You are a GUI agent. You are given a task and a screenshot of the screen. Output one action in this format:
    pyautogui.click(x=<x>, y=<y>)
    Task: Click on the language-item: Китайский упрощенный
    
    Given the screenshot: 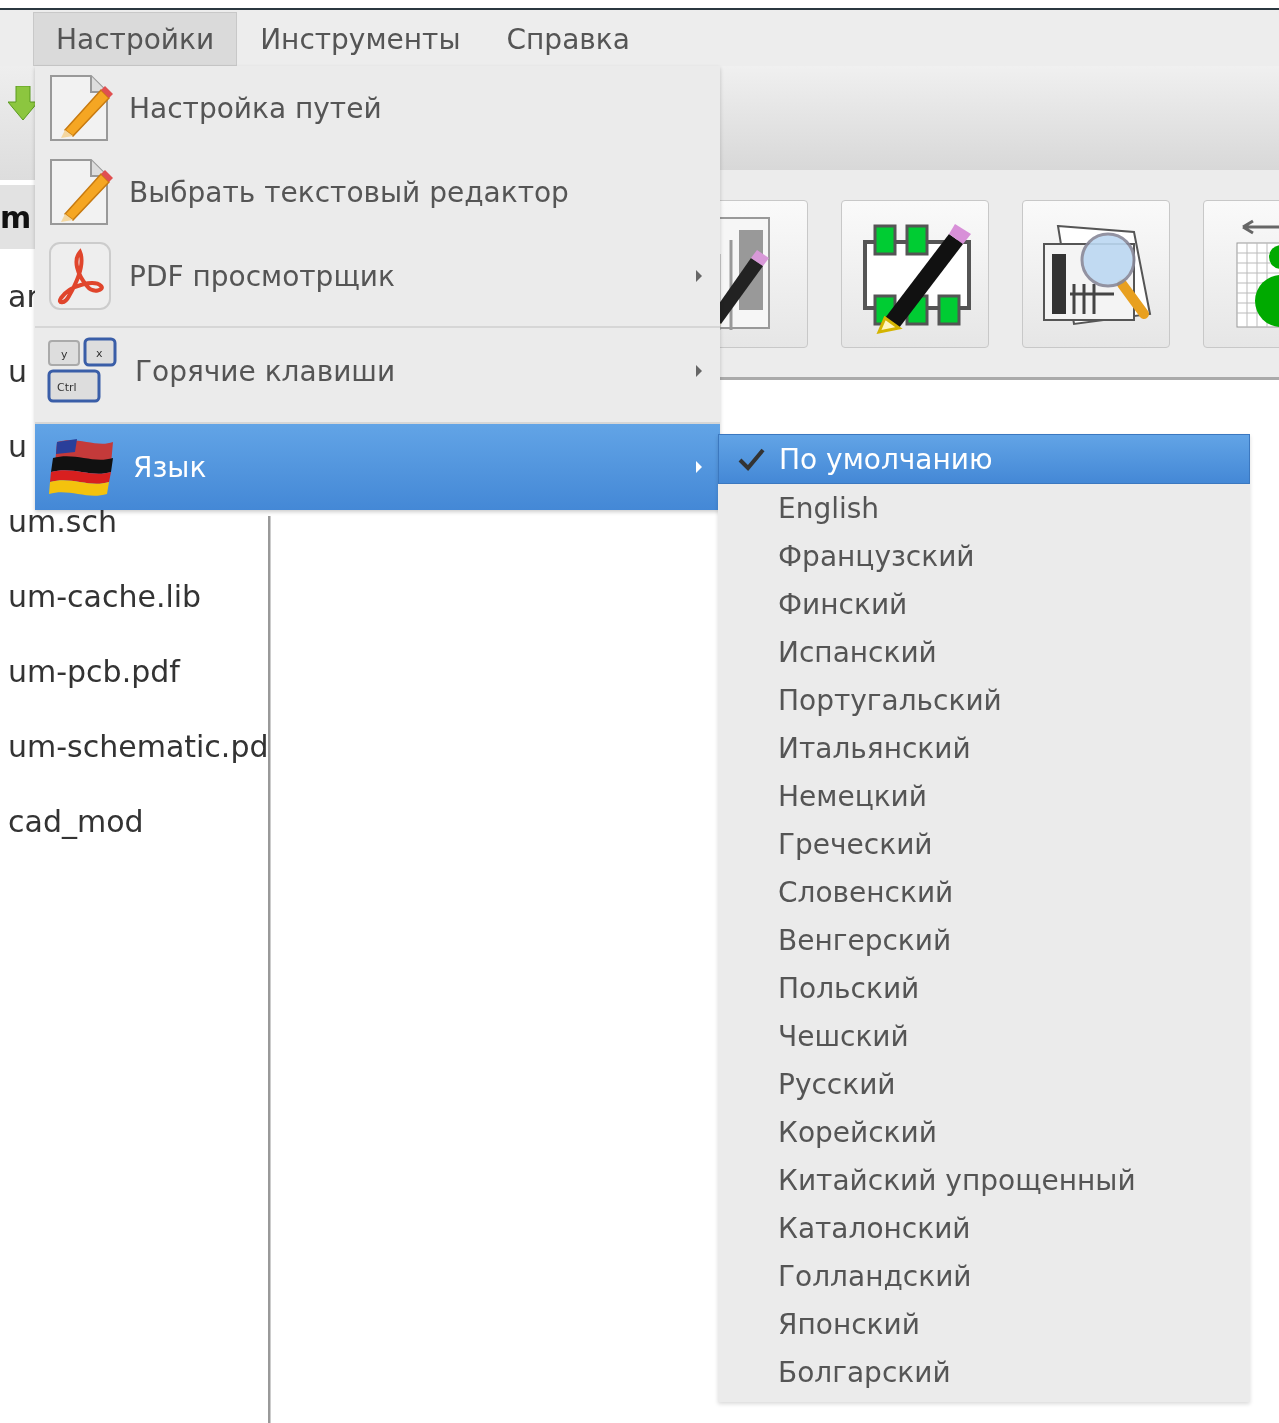 What is the action you would take?
    pyautogui.click(x=984, y=1180)
    